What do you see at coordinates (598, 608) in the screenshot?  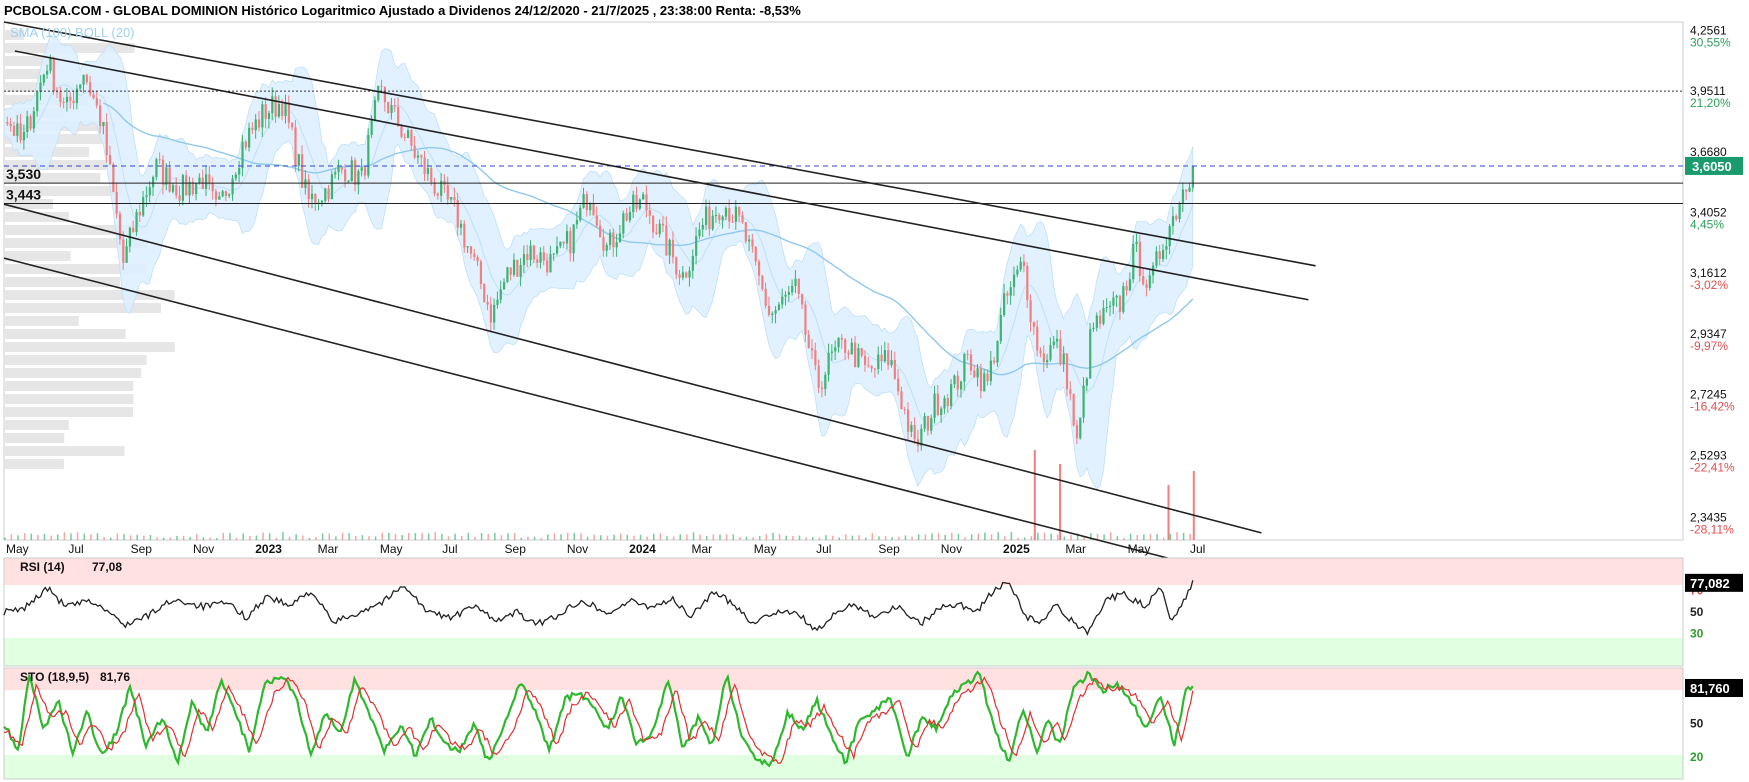 I see `rsi-path` at bounding box center [598, 608].